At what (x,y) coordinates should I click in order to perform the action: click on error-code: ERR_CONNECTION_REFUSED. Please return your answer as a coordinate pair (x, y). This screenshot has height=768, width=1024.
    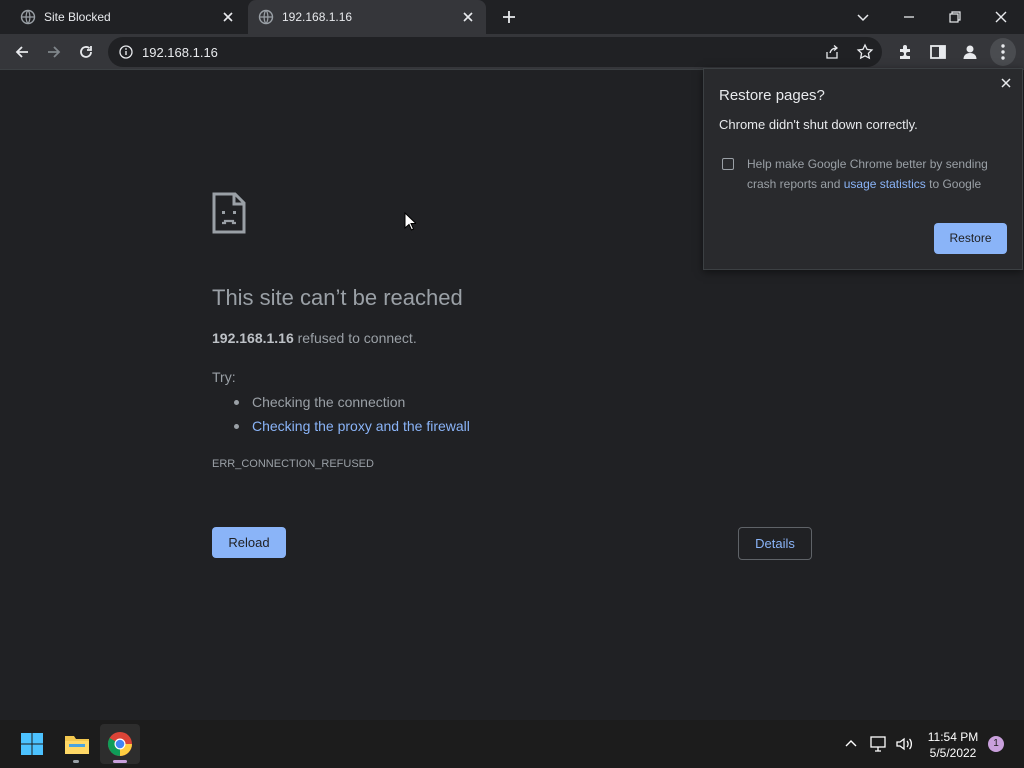
    Looking at the image, I should click on (293, 464).